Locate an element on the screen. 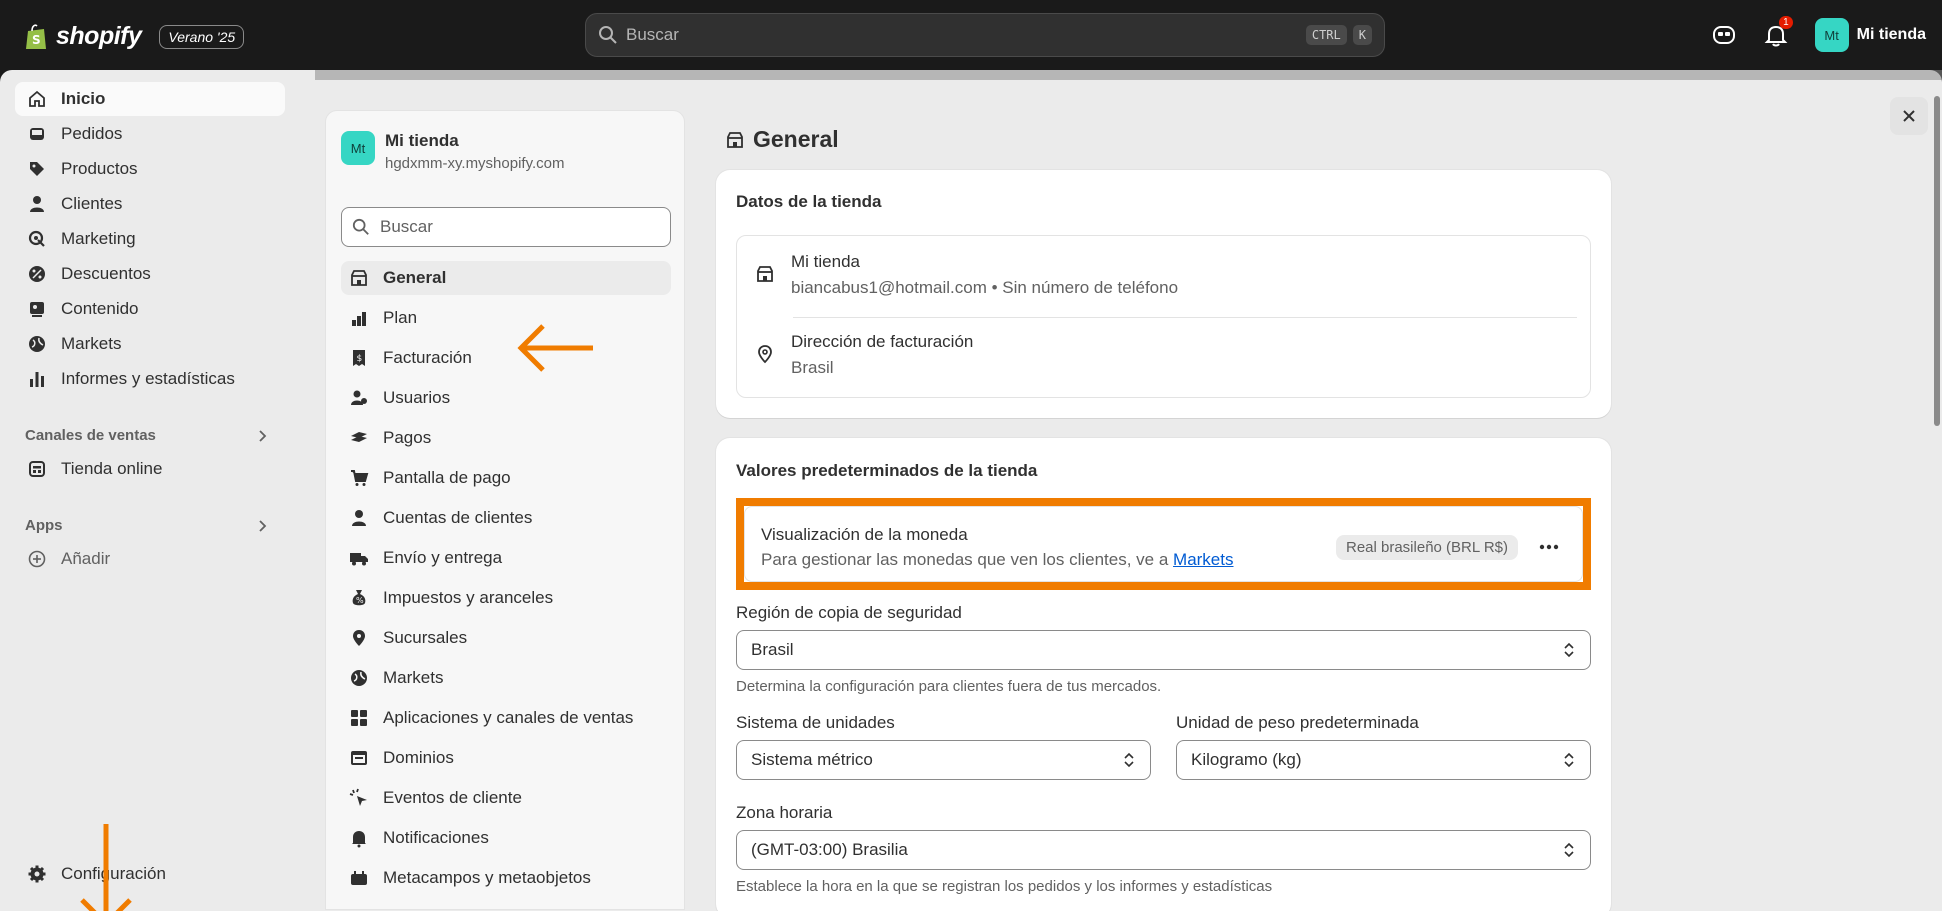 This screenshot has height=911, width=1942. settings-item-pagos: Pagos is located at coordinates (506, 438).